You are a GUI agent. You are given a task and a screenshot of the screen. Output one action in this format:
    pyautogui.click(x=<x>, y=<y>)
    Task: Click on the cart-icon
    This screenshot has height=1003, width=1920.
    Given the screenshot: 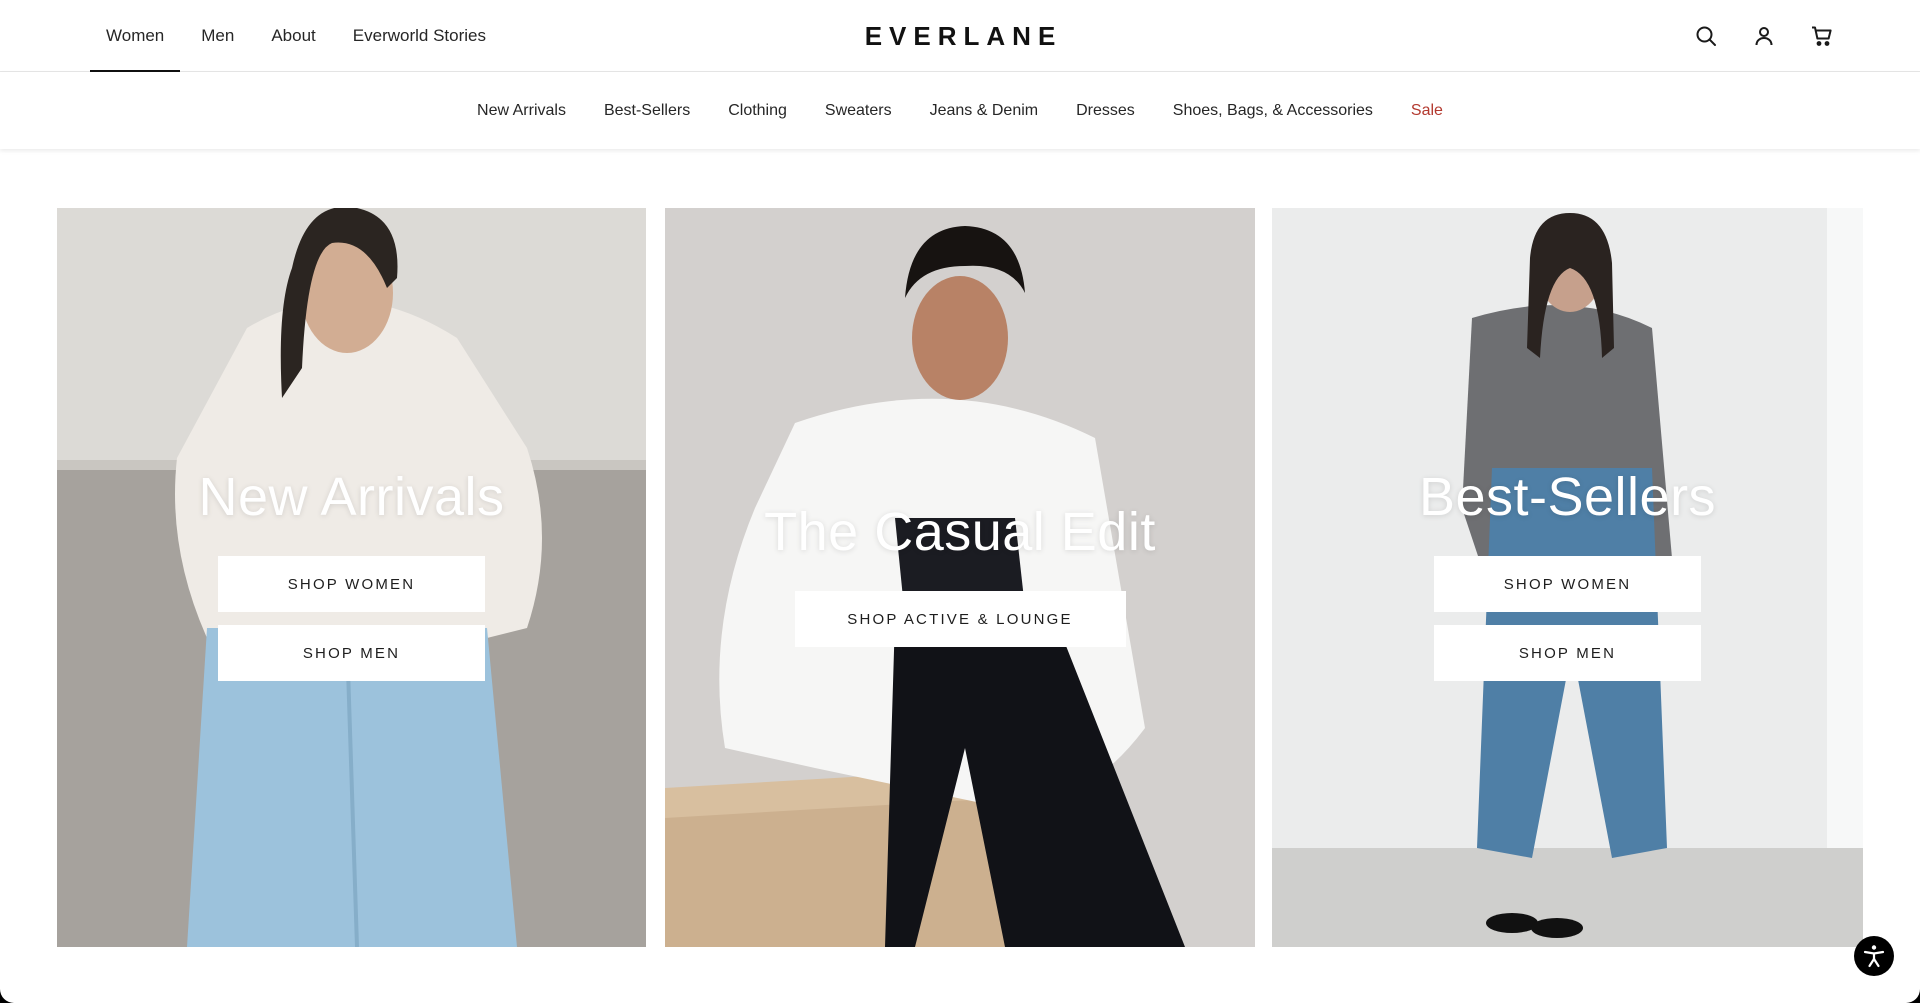 What is the action you would take?
    pyautogui.click(x=1822, y=36)
    